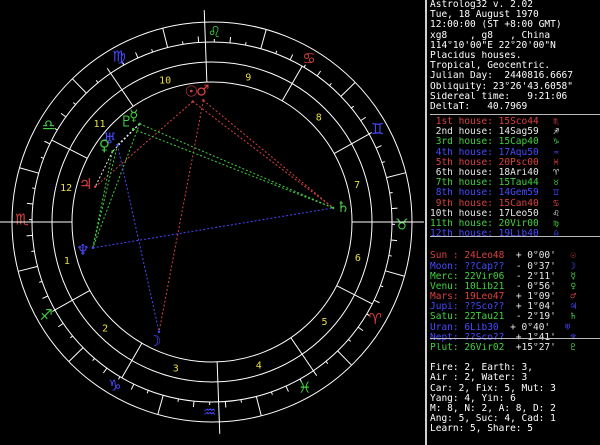  What do you see at coordinates (114, 385) in the screenshot?
I see `zodiac-sign-icon: ♑` at bounding box center [114, 385].